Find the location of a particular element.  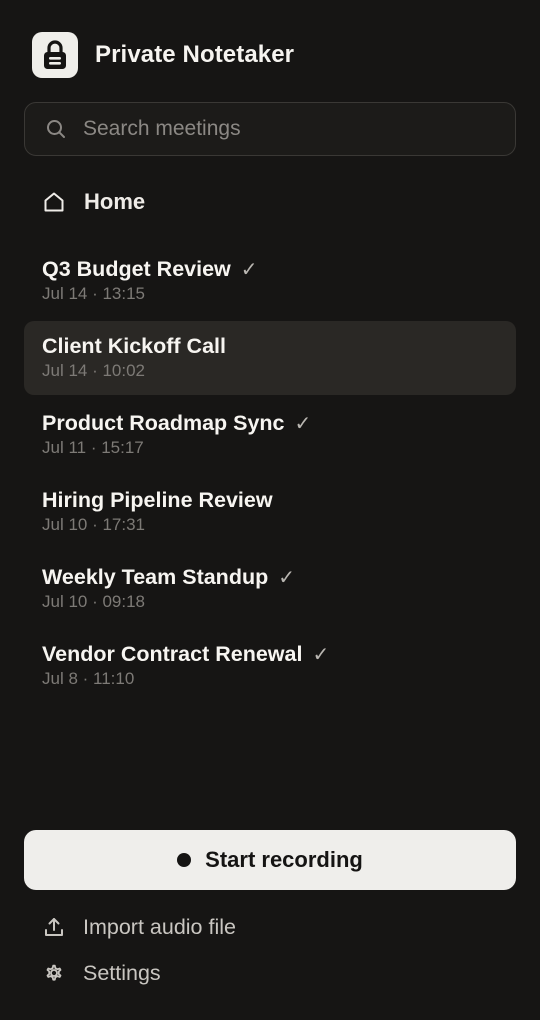

gear-icon is located at coordinates (54, 972).